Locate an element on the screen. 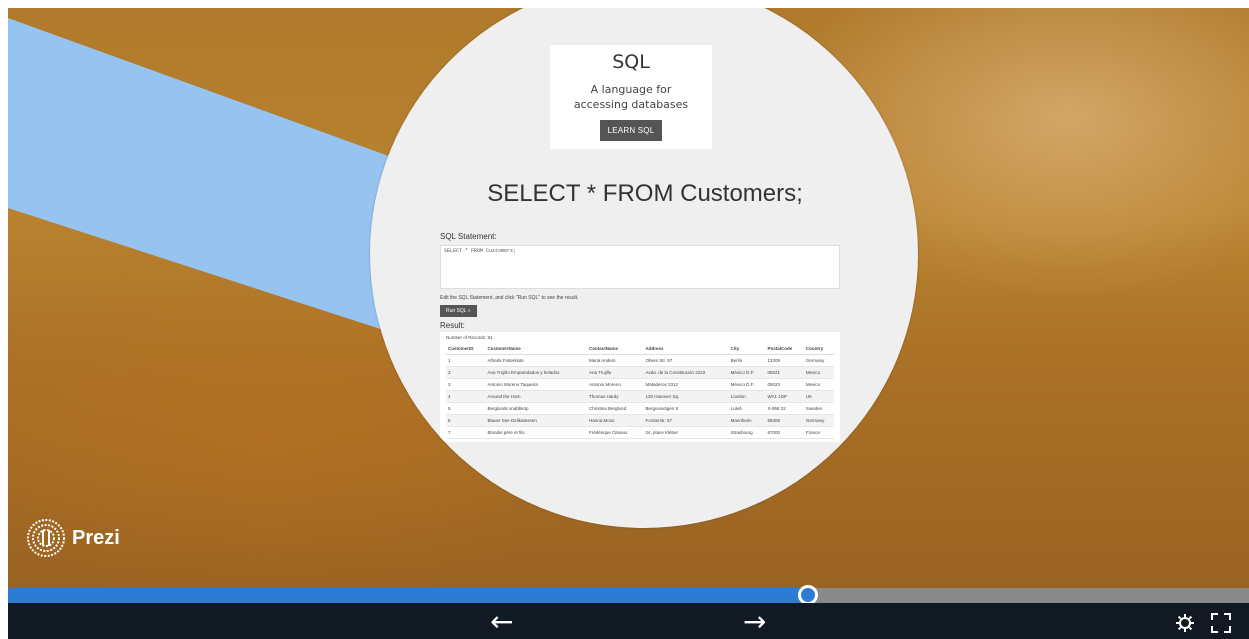  prezi-logo: Prezi is located at coordinates (73, 538).